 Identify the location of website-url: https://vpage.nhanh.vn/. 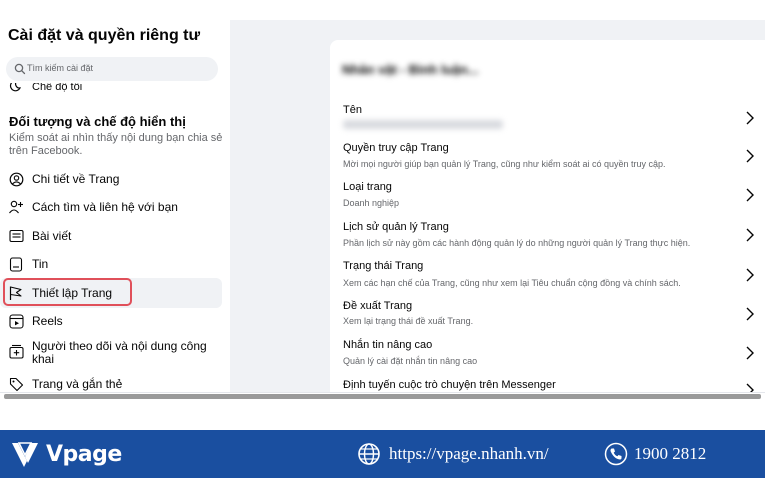
(469, 453).